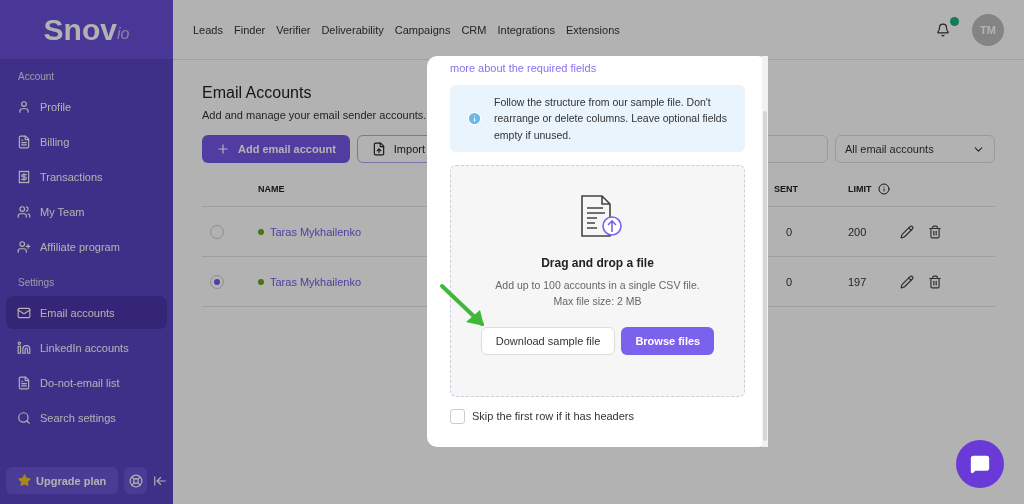 This screenshot has width=1024, height=504. I want to click on drop-title: Drag and drop a file, so click(597, 262).